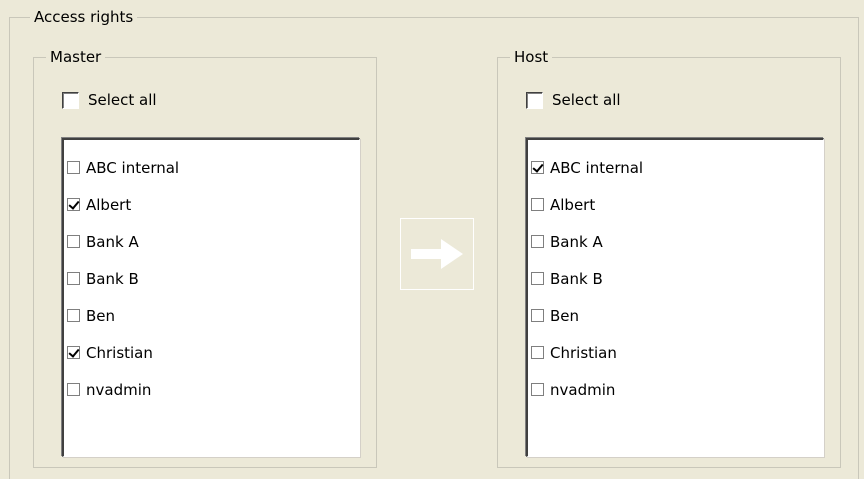 The image size is (864, 479). Describe the element at coordinates (122, 100) in the screenshot. I see `master-select-all-label: Select all` at that location.